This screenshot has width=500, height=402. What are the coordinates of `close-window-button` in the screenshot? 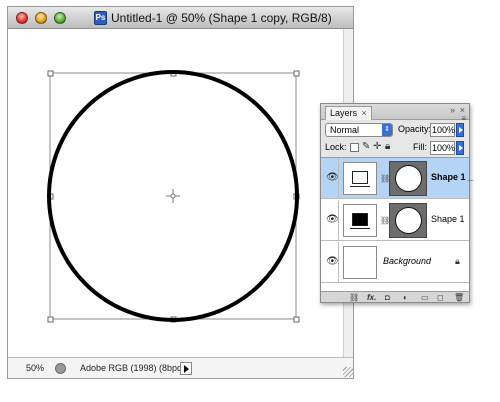 It's located at (22, 18).